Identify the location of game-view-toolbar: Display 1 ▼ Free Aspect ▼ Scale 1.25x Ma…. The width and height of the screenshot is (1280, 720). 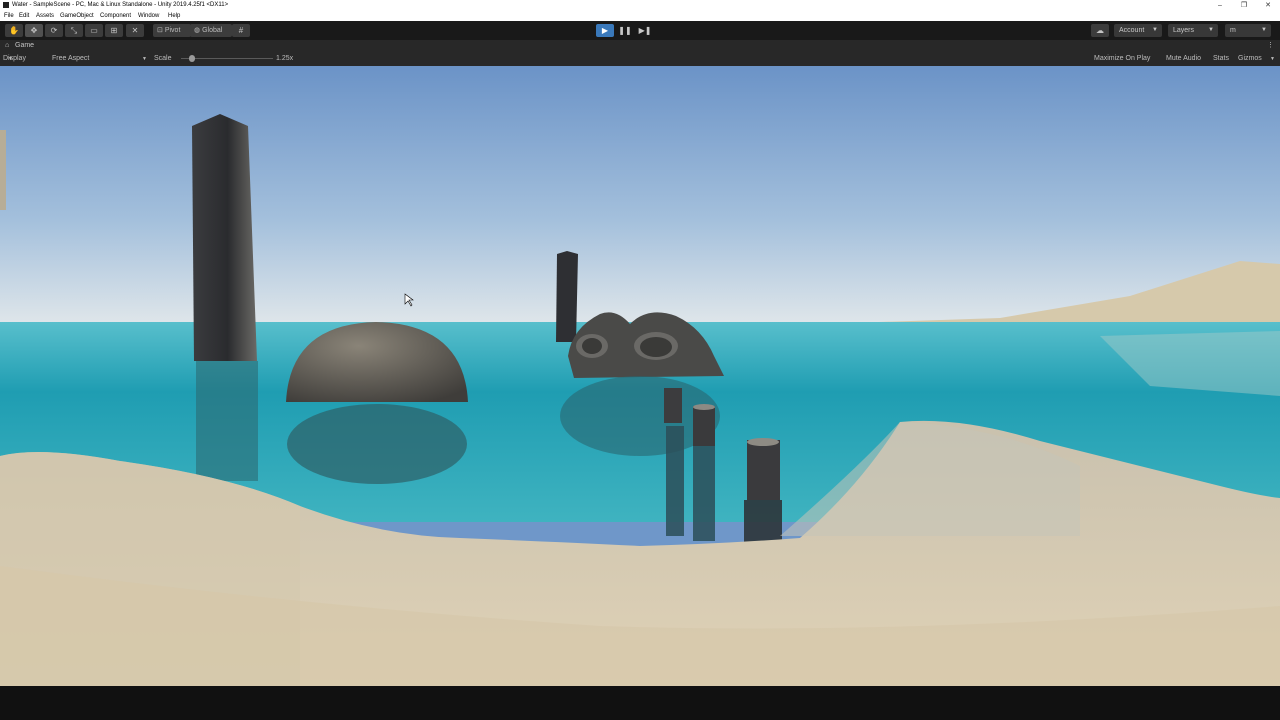
(640, 64).